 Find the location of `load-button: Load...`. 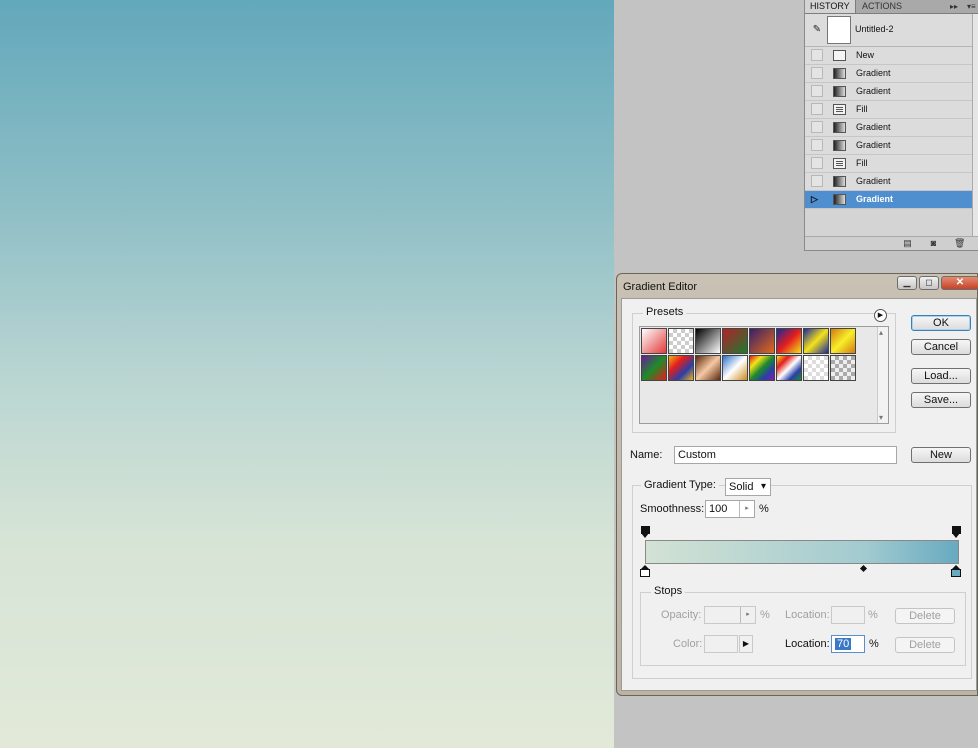

load-button: Load... is located at coordinates (941, 376).